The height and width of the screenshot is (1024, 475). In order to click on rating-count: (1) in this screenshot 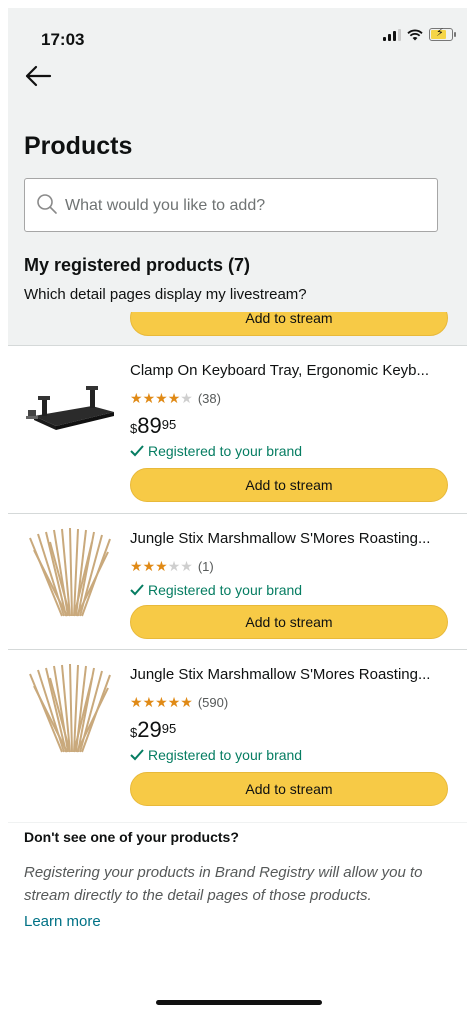, I will do `click(205, 566)`.